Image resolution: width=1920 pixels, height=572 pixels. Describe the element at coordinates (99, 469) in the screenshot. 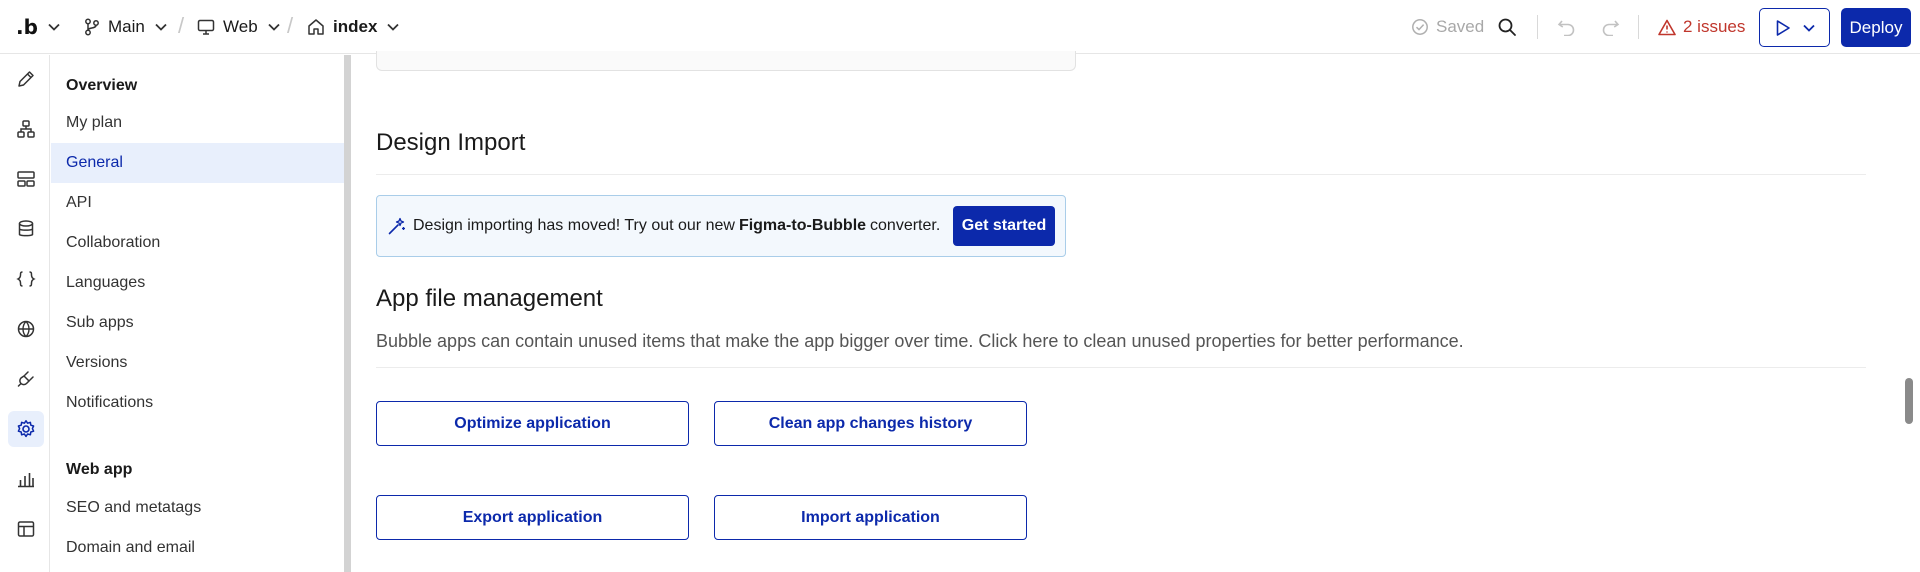

I see `nav-heading-web-app: Web app` at that location.